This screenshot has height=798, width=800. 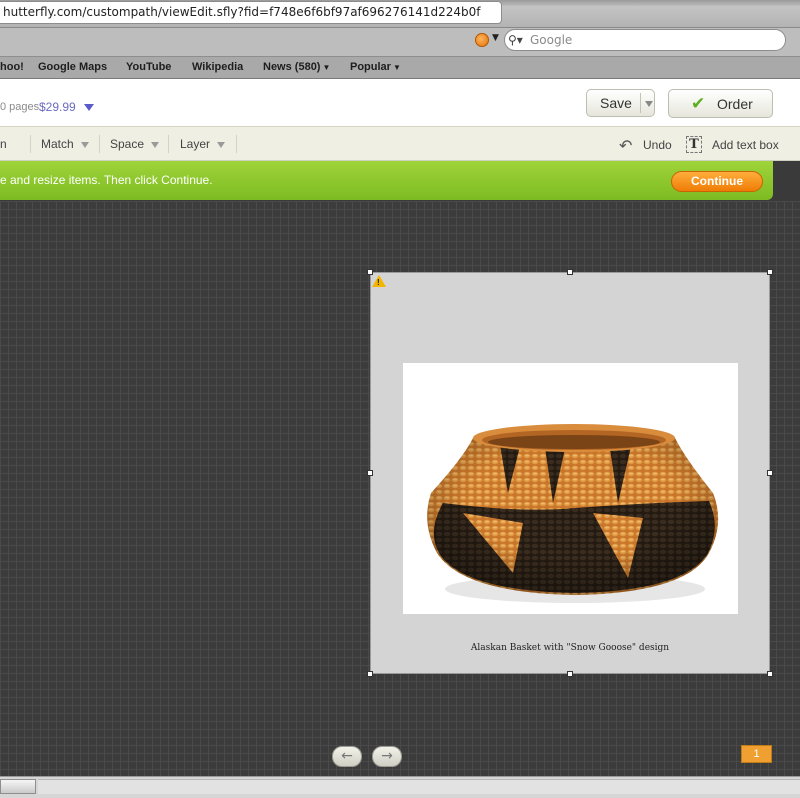 What do you see at coordinates (195, 144) in the screenshot?
I see `toolbar-label: Layer` at bounding box center [195, 144].